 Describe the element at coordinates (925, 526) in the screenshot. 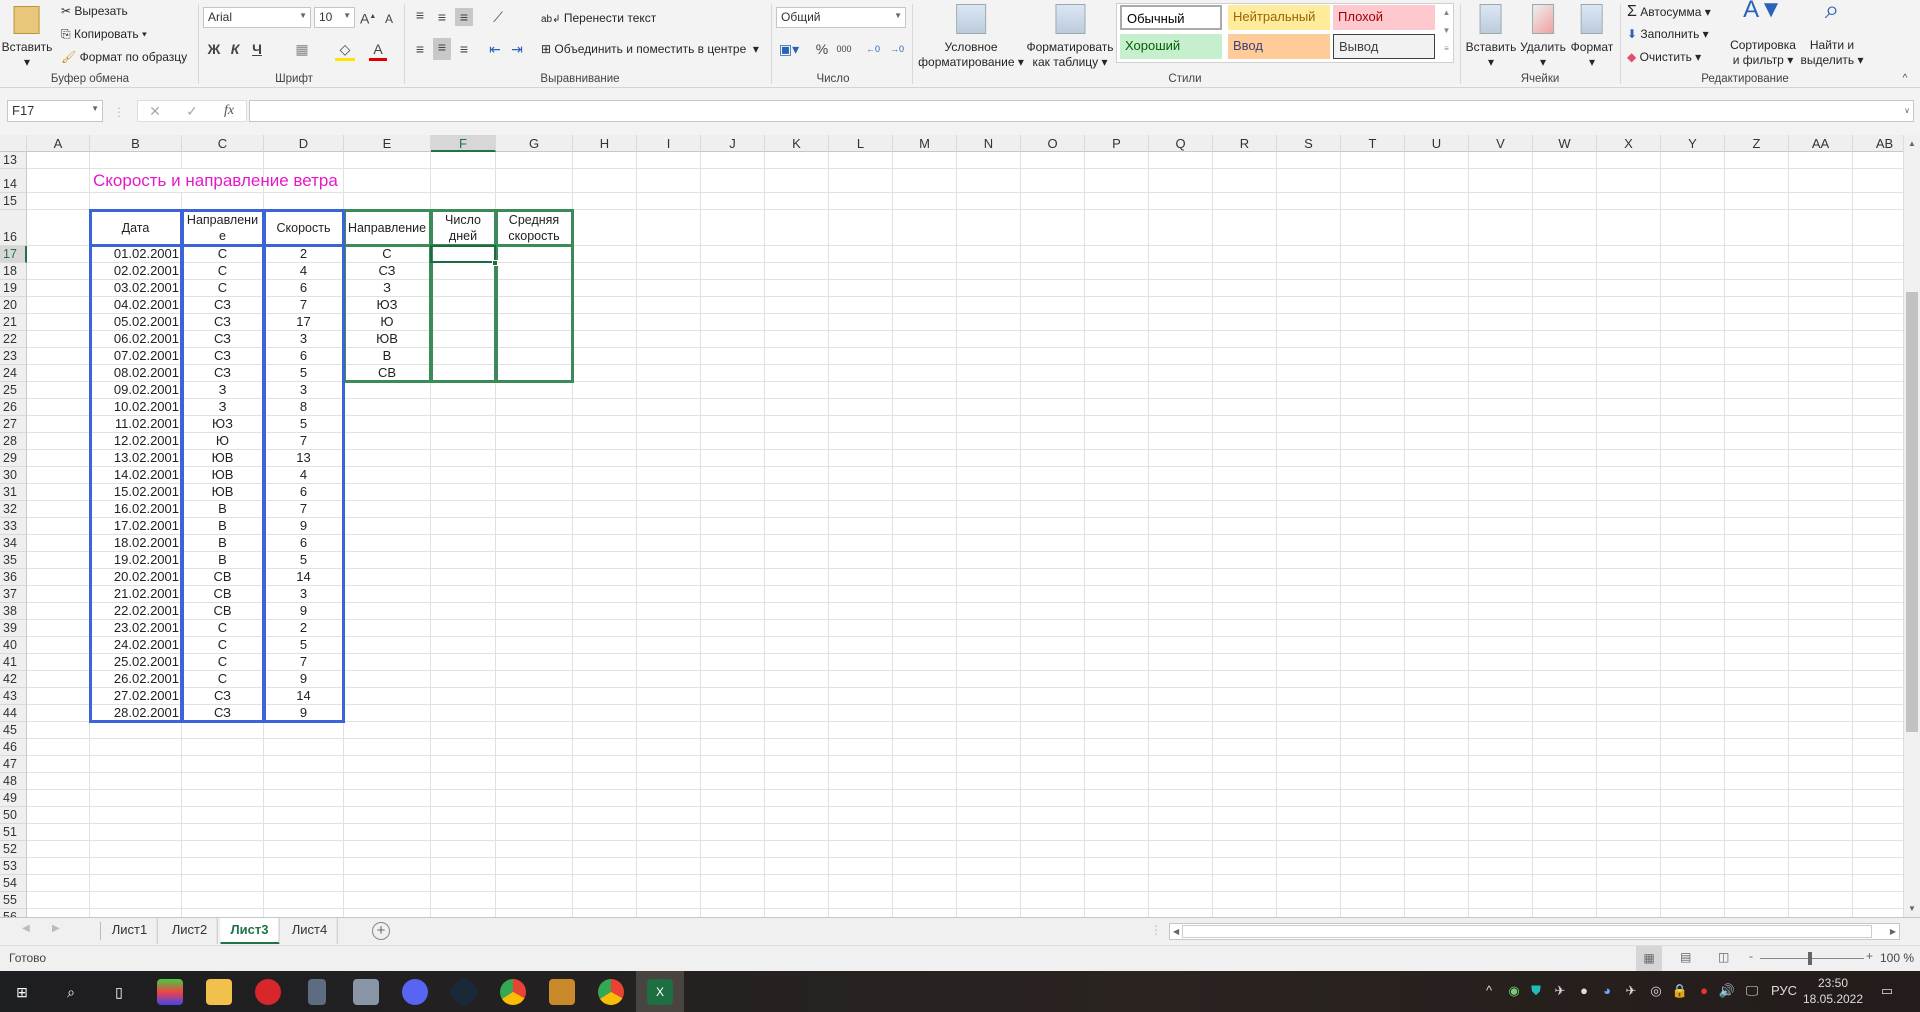

I see `cell-M33` at that location.